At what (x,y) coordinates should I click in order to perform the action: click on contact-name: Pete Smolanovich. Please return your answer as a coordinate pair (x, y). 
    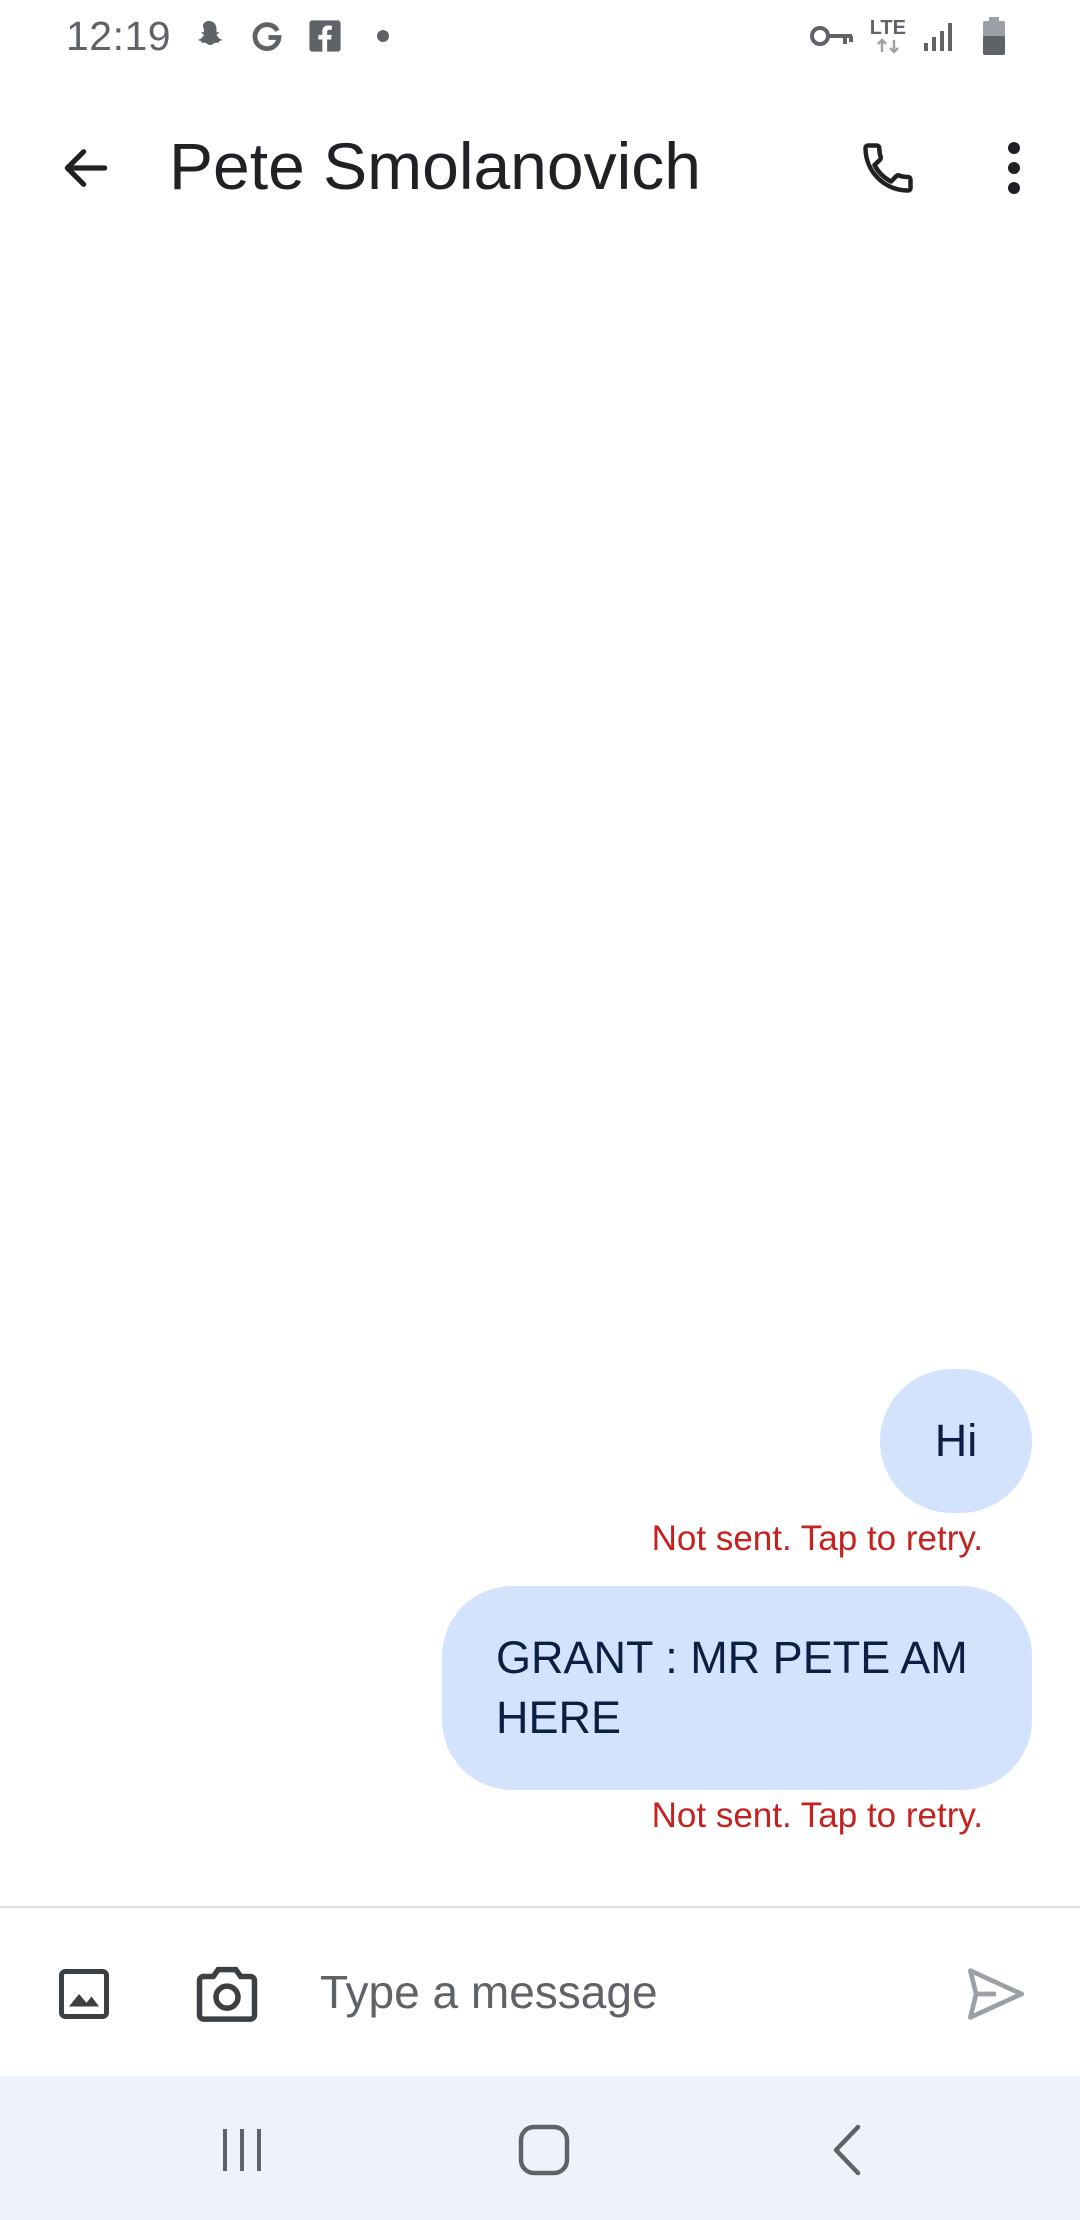
    Looking at the image, I should click on (435, 166).